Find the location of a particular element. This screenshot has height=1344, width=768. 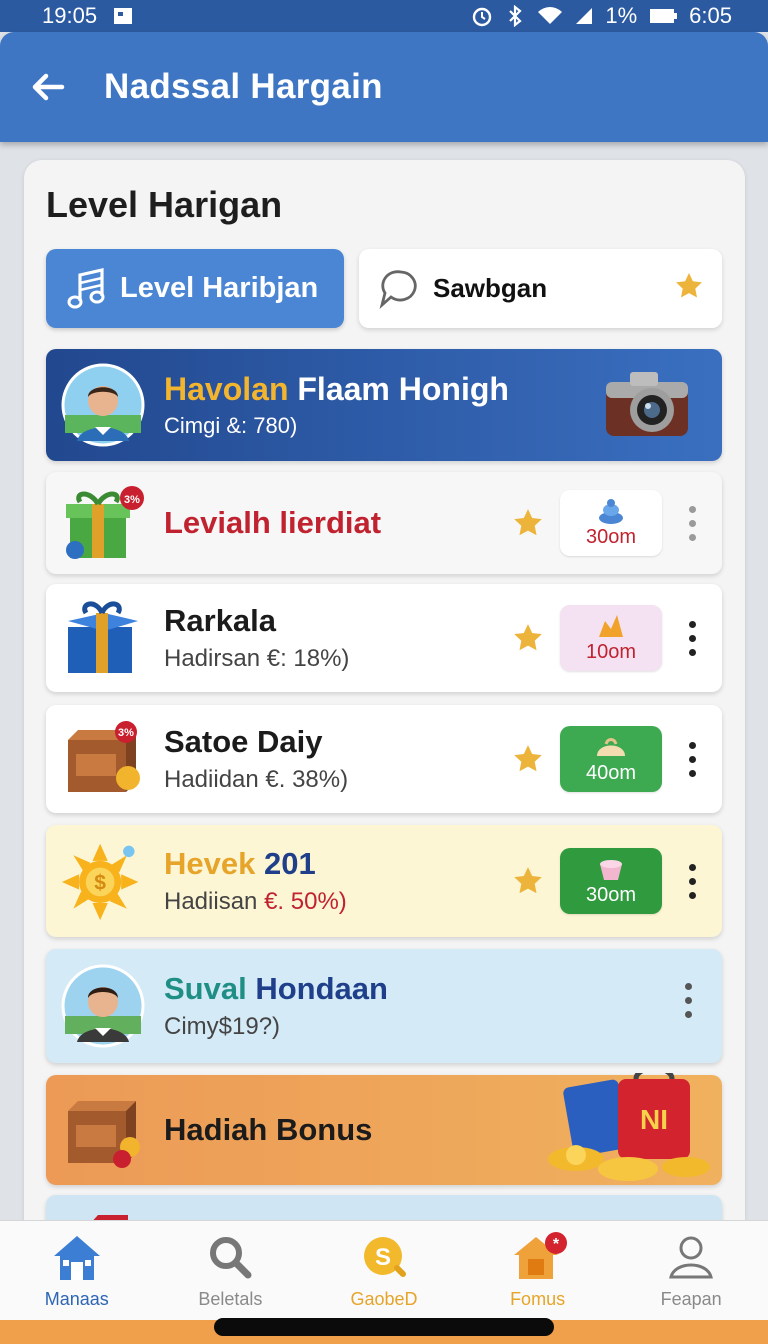

notification-icon is located at coordinates (123, 16).